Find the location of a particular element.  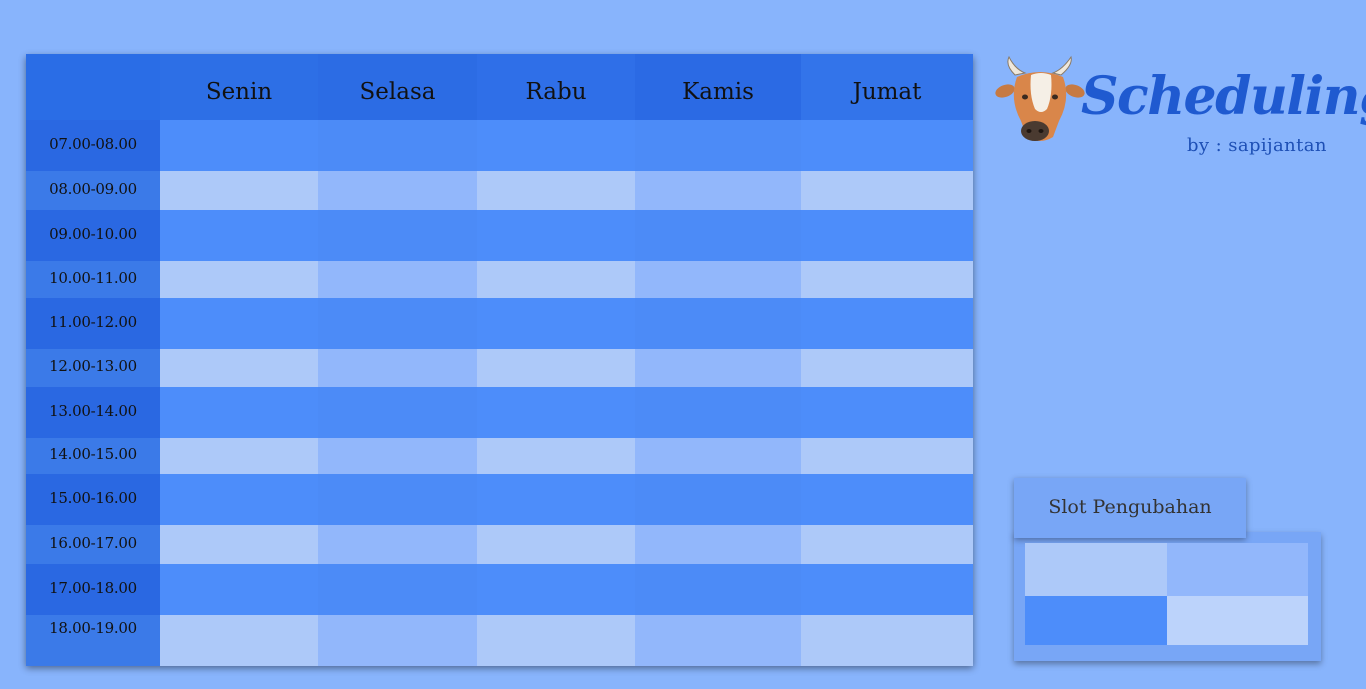

time-slot-label: 14.00-15.00 is located at coordinates (93, 456).